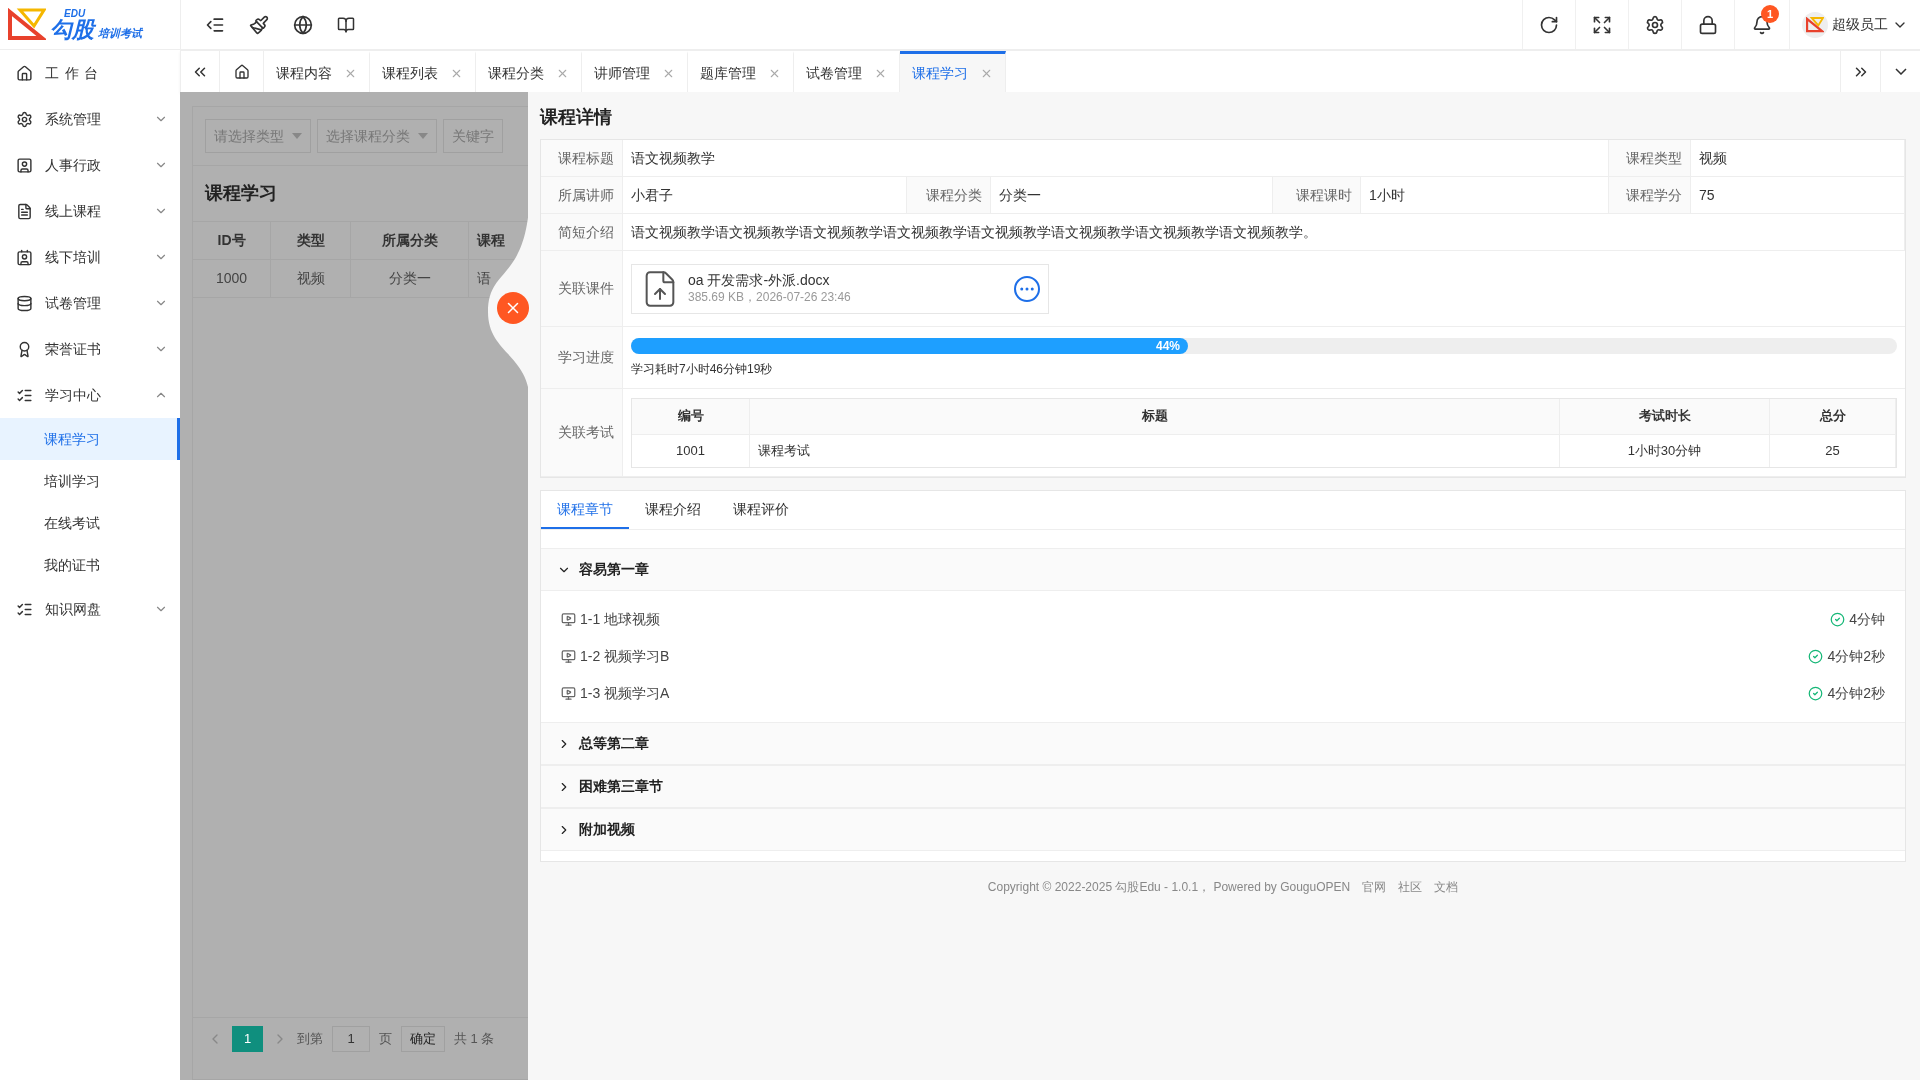 The width and height of the screenshot is (1920, 1080). Describe the element at coordinates (1798, 158) in the screenshot. I see `field-value: 视频` at that location.